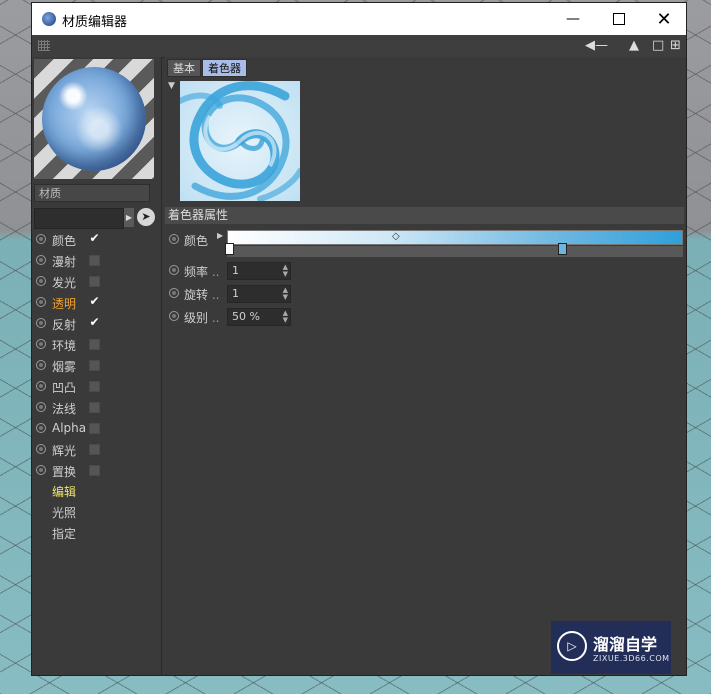  What do you see at coordinates (220, 235) in the screenshot?
I see `gradient-expand-icon: ▶` at bounding box center [220, 235].